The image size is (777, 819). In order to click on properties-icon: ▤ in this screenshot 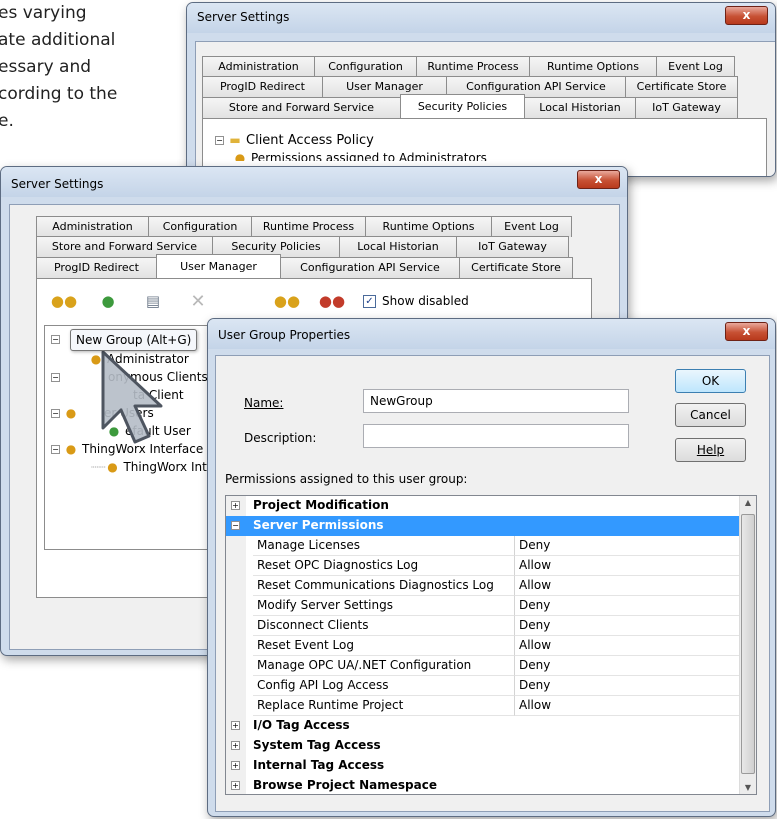, I will do `click(153, 301)`.